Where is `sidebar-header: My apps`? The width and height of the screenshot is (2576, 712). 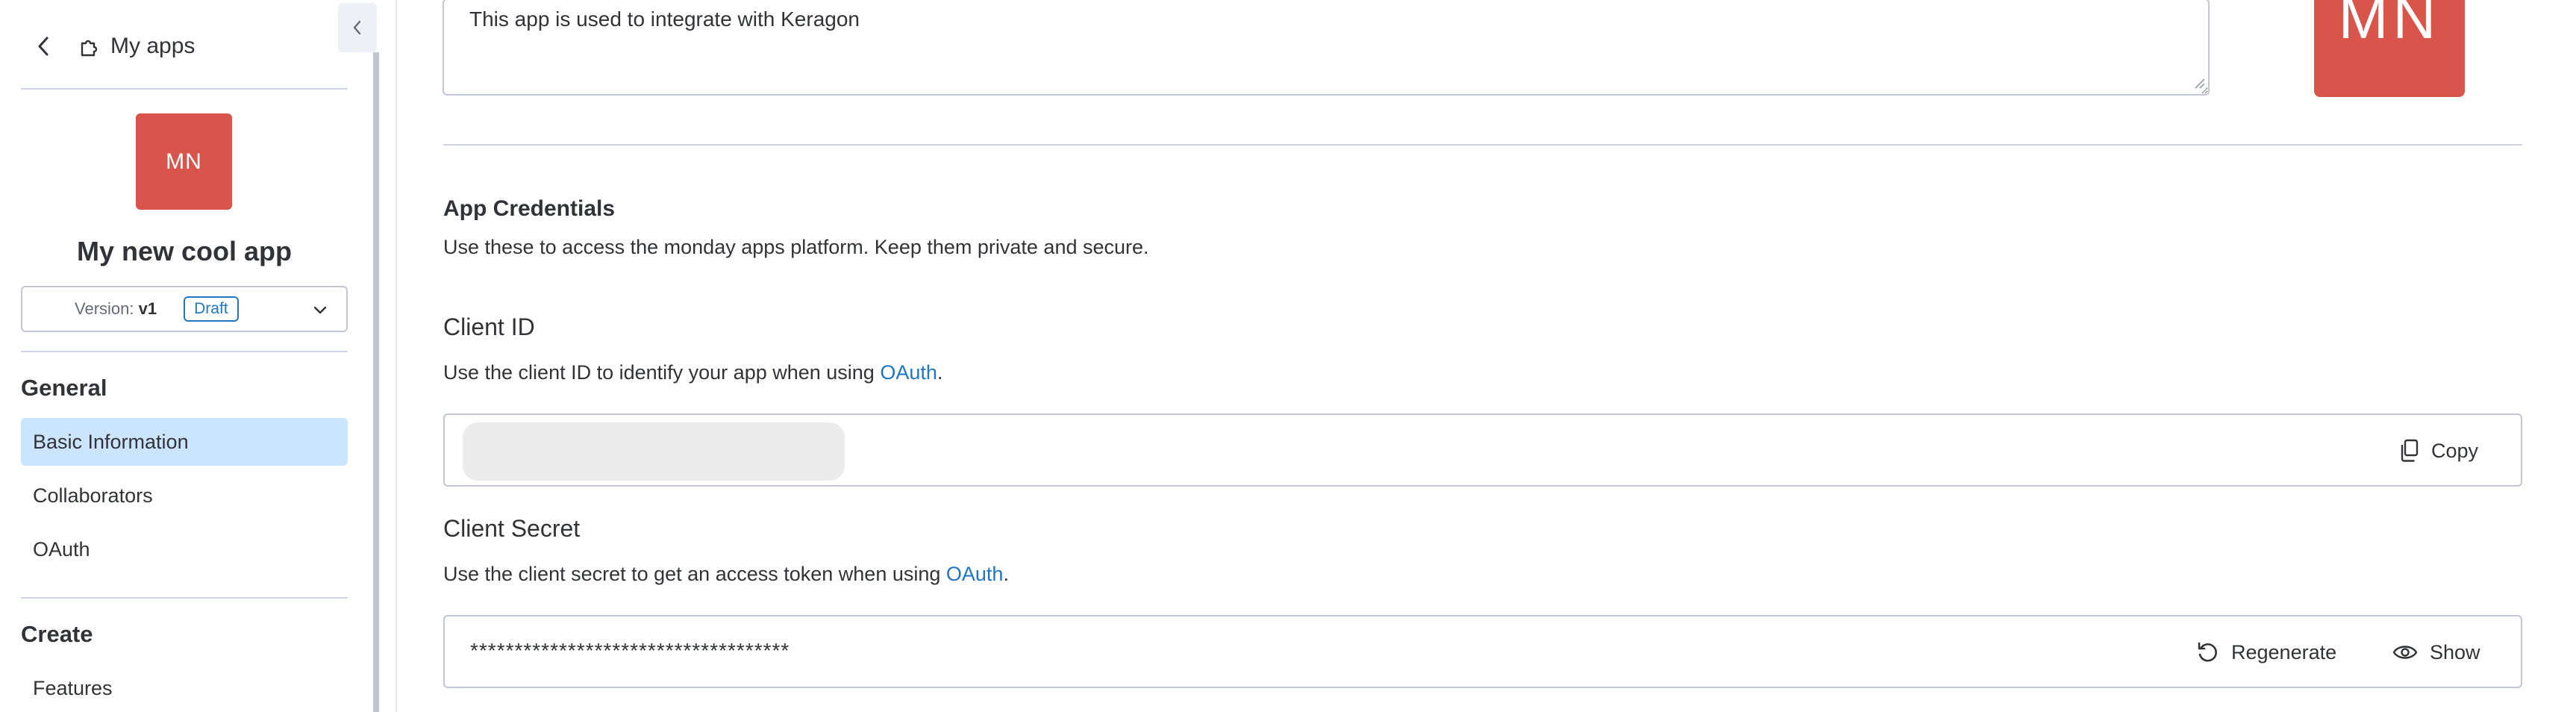 sidebar-header: My apps is located at coordinates (108, 46).